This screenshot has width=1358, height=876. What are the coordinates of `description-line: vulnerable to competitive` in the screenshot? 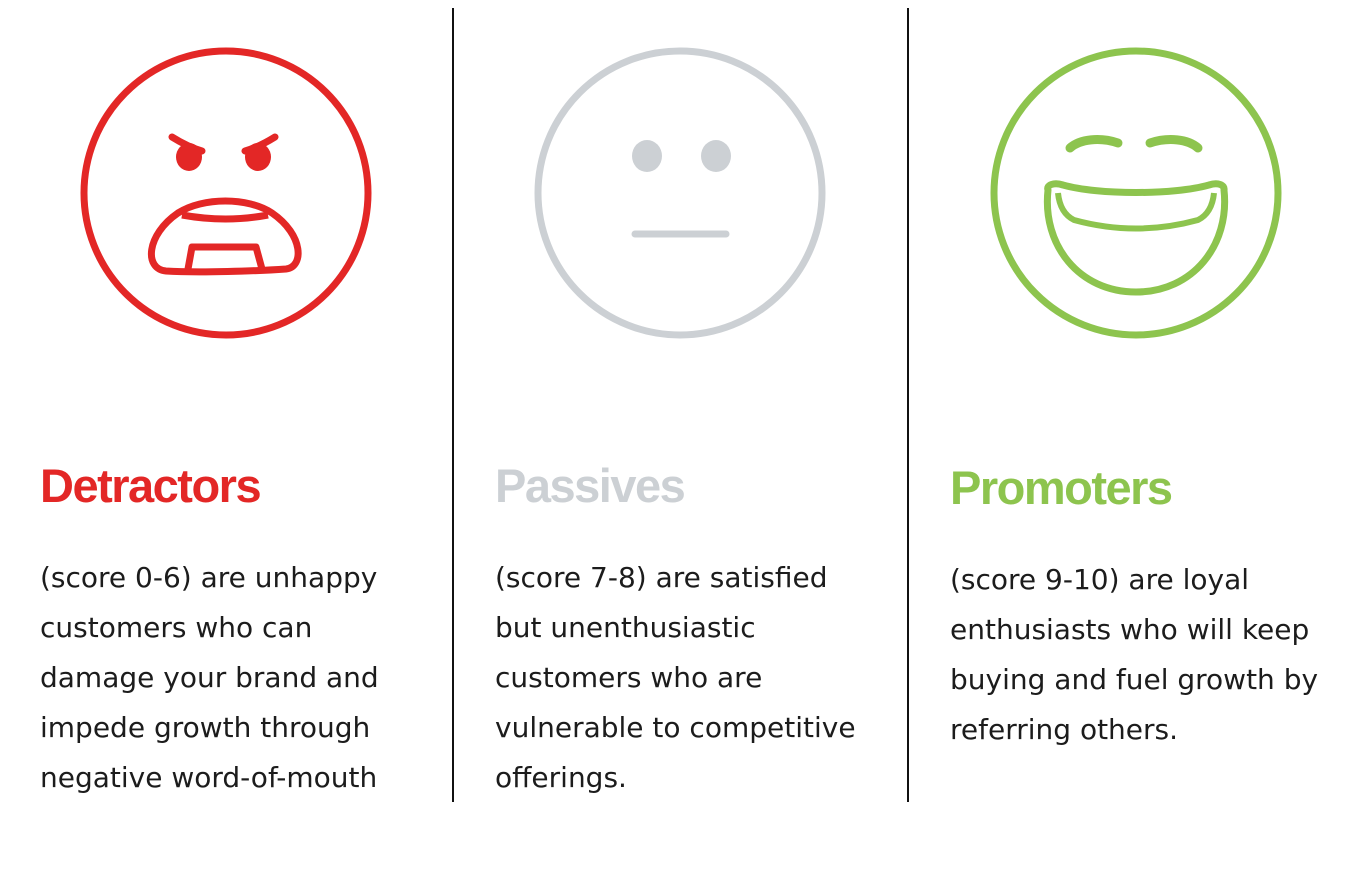 It's located at (675, 727).